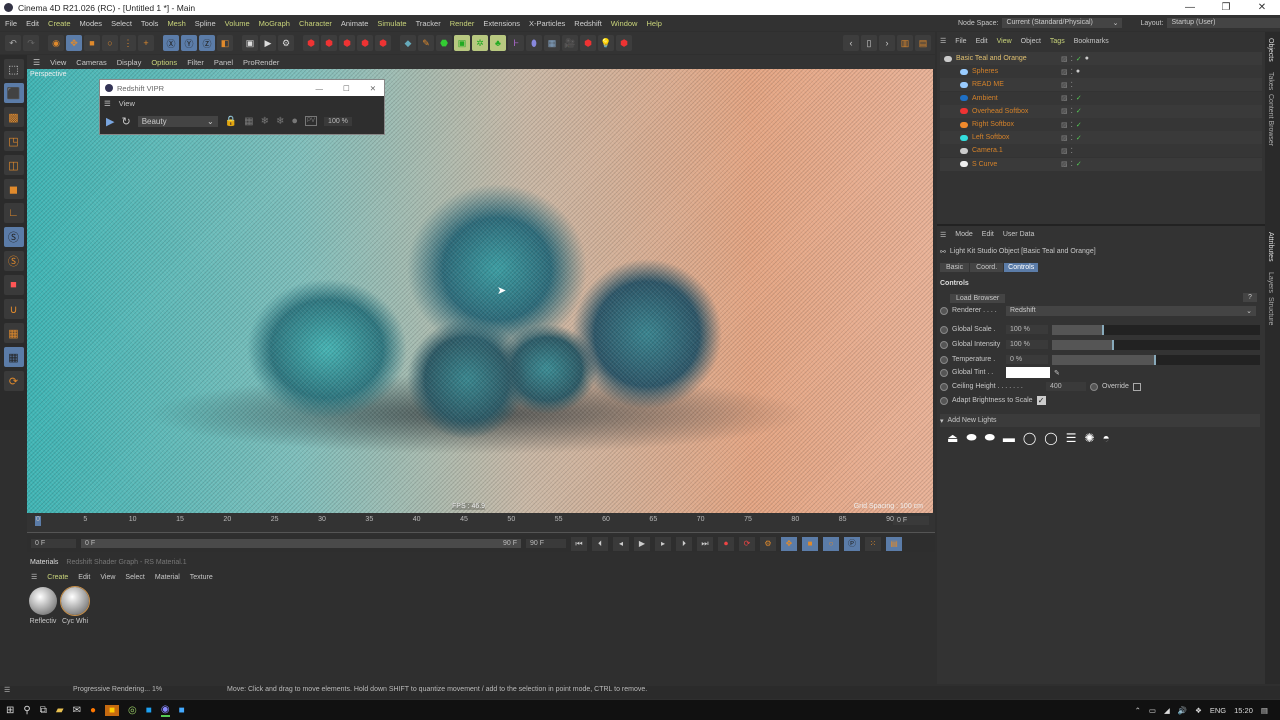 Image resolution: width=1280 pixels, height=720 pixels. I want to click on global-tint-swatch, so click(1028, 372).